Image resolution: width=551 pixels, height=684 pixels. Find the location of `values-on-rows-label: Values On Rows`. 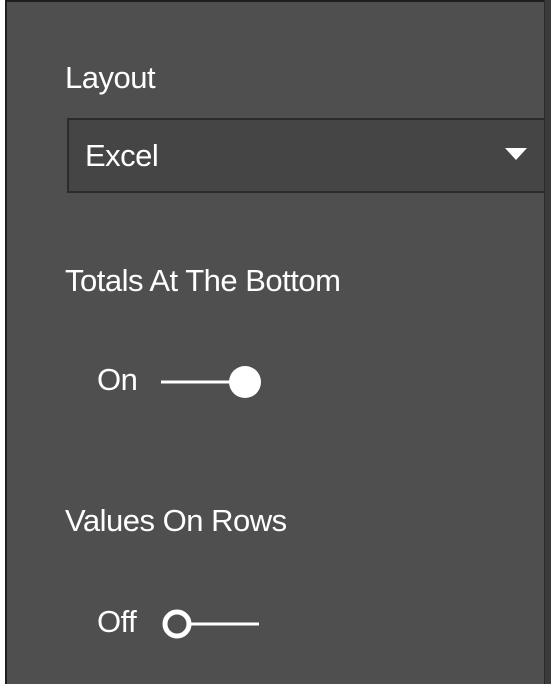

values-on-rows-label: Values On Rows is located at coordinates (176, 520).